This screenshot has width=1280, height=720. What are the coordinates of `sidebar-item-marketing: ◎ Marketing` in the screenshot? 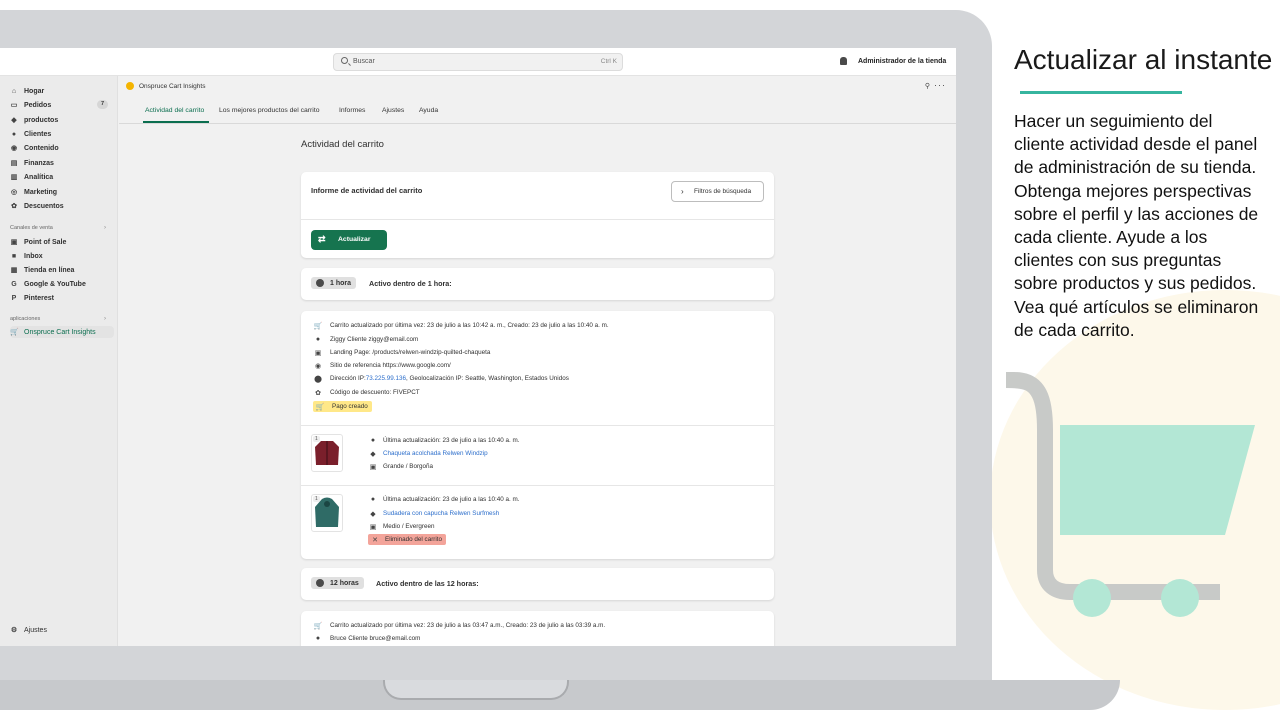 It's located at (62, 192).